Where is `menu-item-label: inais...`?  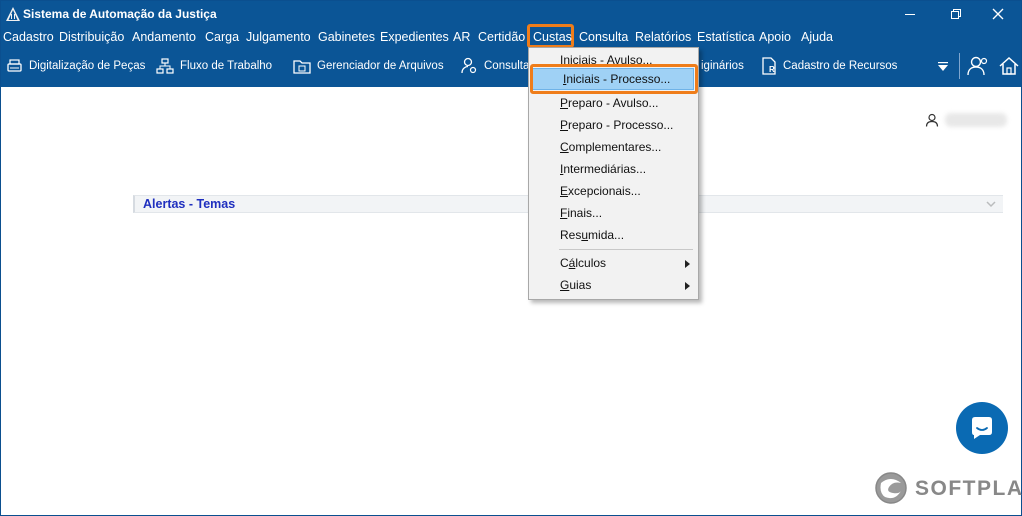 menu-item-label: inais... is located at coordinates (585, 213).